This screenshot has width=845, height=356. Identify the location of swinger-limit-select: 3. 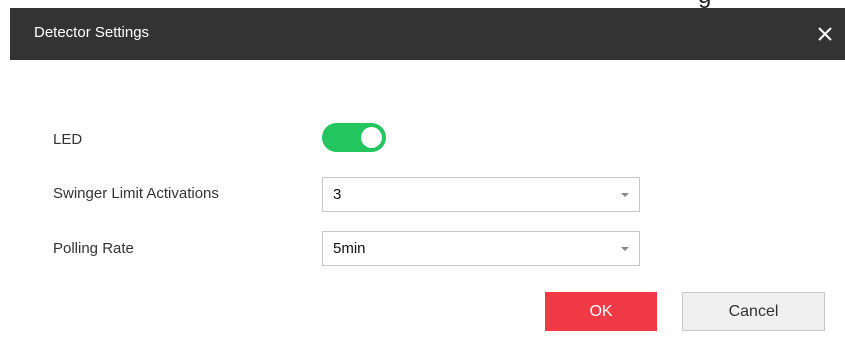
(481, 194).